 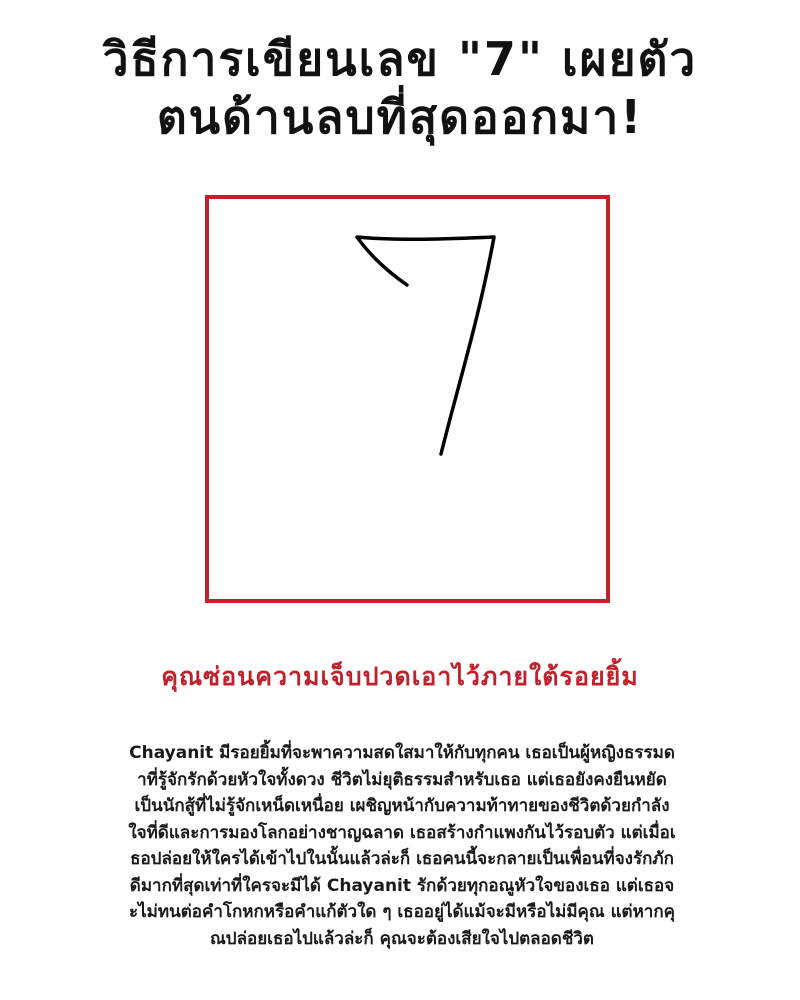 What do you see at coordinates (400, 59) in the screenshot?
I see `title-line-1: วิธีการเขียนเลข "7" เผยตัว` at bounding box center [400, 59].